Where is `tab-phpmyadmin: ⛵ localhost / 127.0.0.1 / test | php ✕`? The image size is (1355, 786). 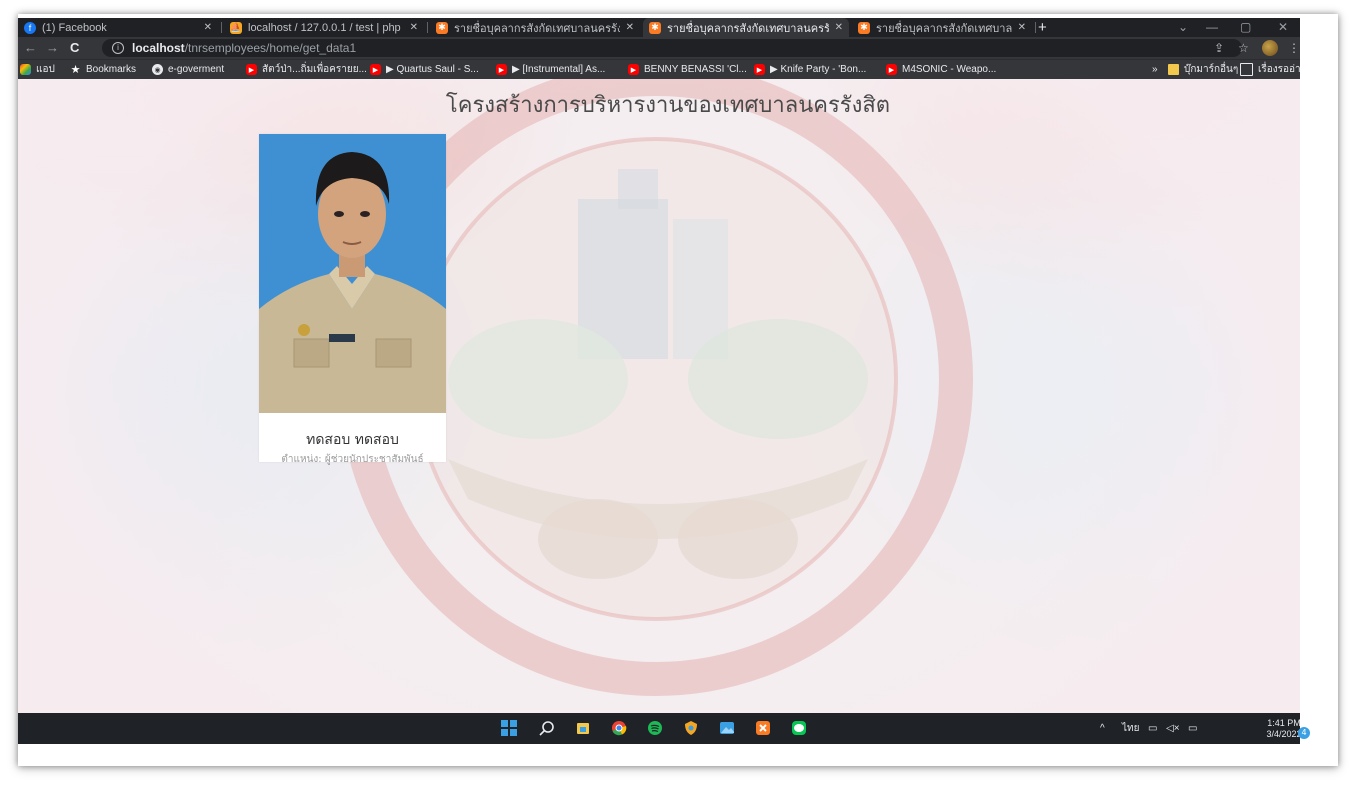
tab-phpmyadmin: ⛵ localhost / 127.0.0.1 / test | php ✕ is located at coordinates (324, 27).